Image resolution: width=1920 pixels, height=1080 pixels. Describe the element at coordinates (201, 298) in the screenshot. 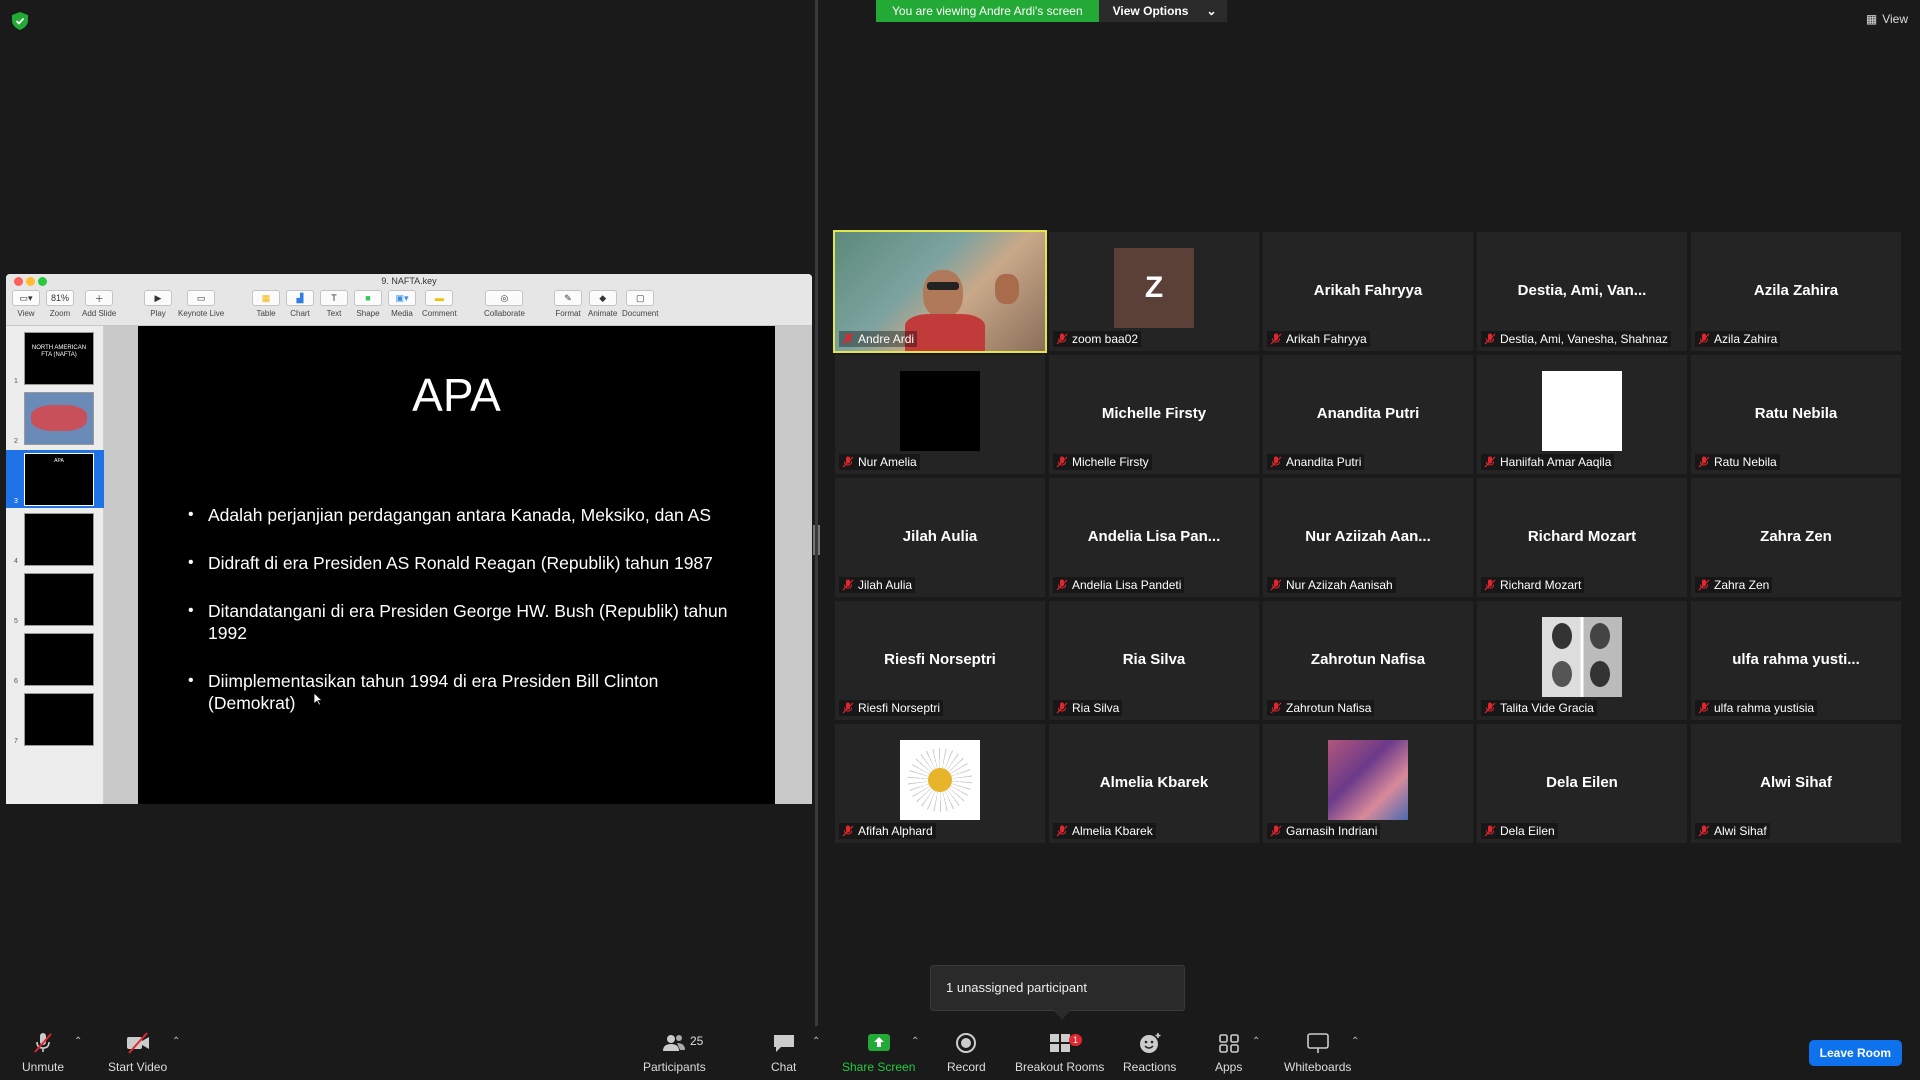

I see `broadcast-icon: ▭` at that location.